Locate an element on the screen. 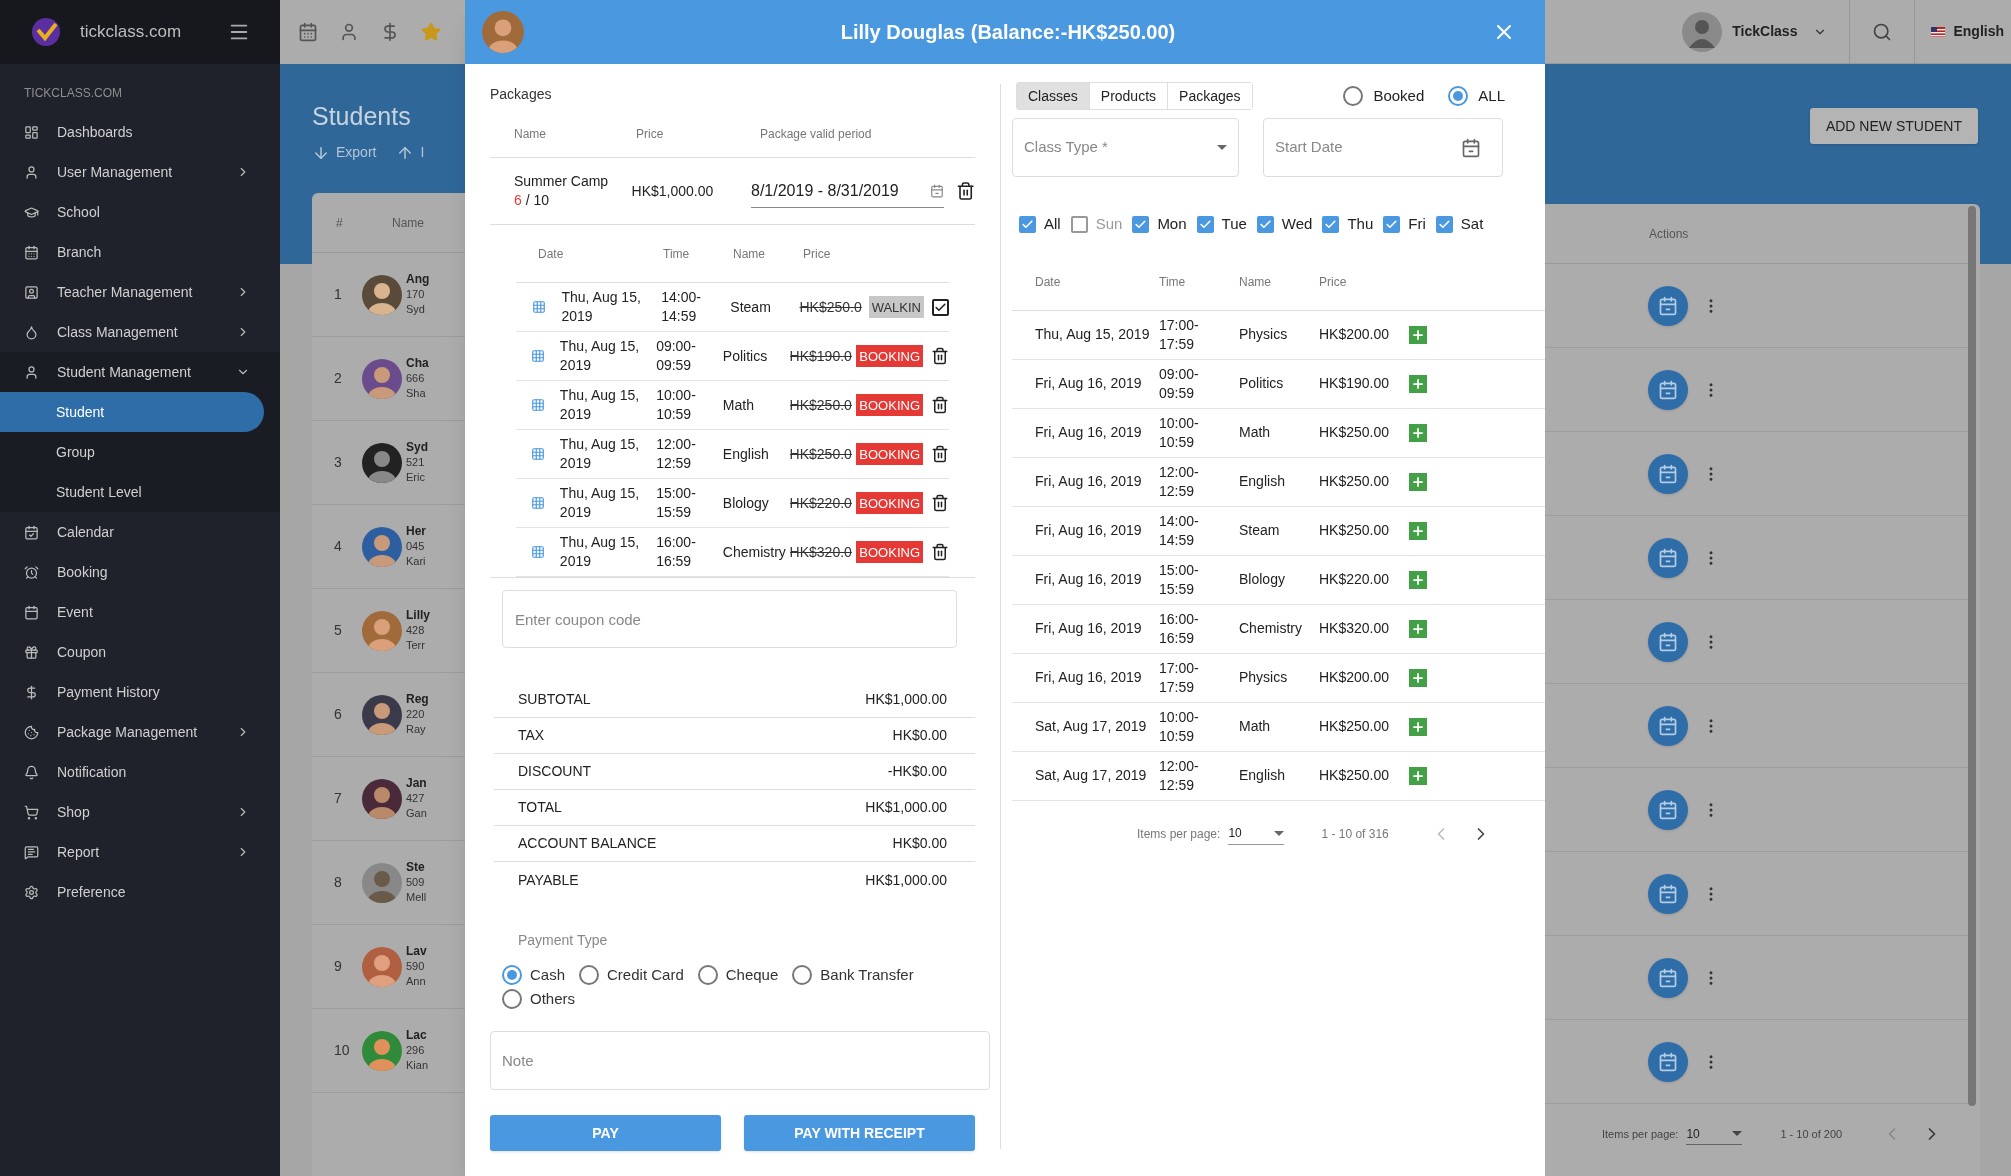  student-name: Her is located at coordinates (416, 531).